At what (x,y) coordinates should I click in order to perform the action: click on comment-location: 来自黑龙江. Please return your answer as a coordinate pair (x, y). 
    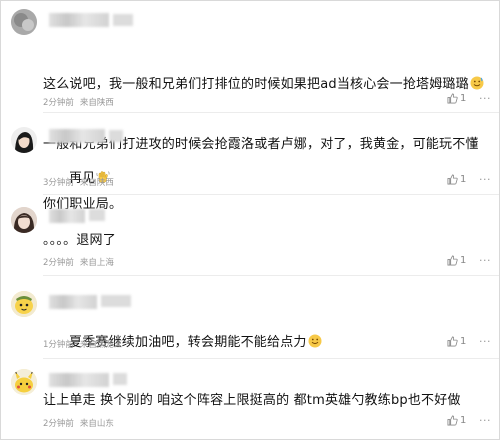
    Looking at the image, I should click on (101, 345).